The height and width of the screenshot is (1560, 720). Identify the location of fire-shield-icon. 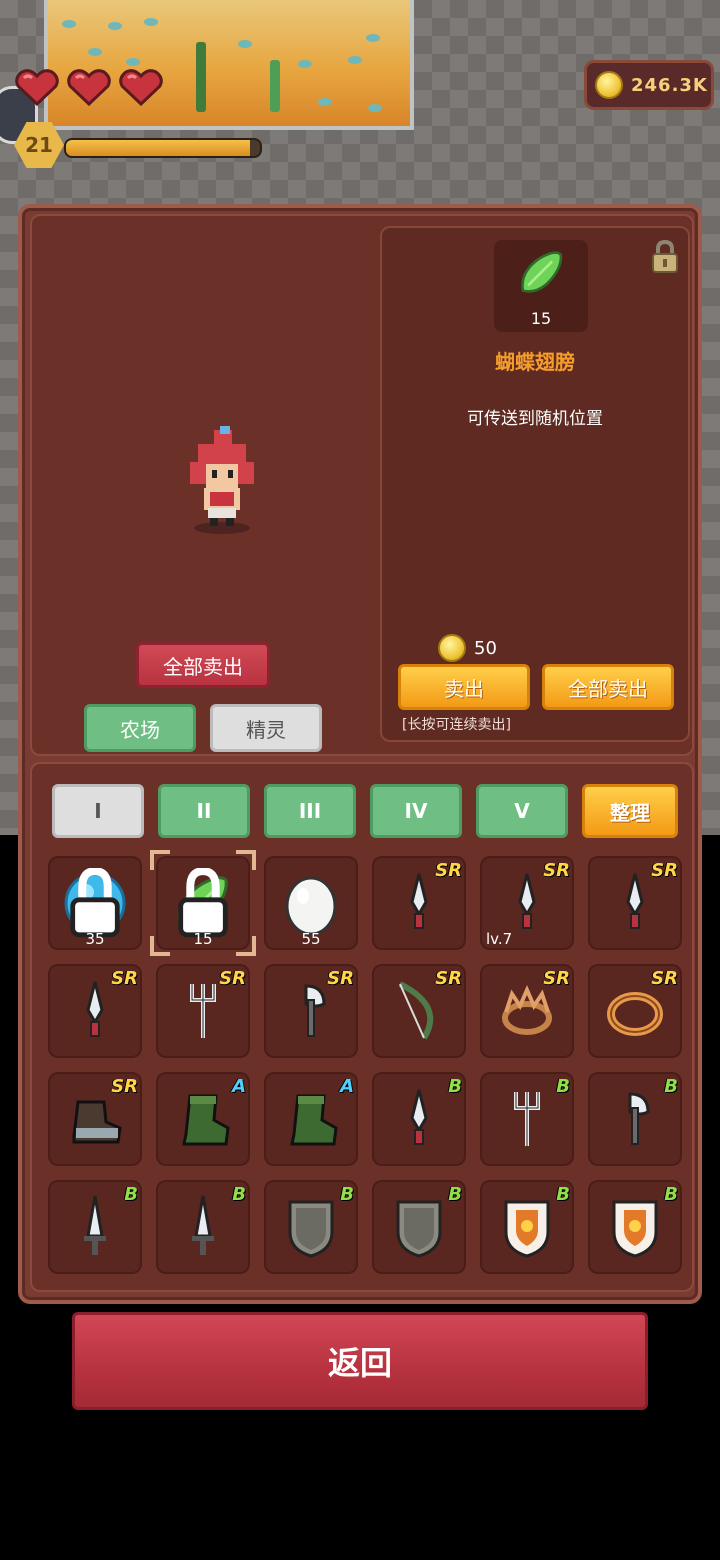
(527, 1229).